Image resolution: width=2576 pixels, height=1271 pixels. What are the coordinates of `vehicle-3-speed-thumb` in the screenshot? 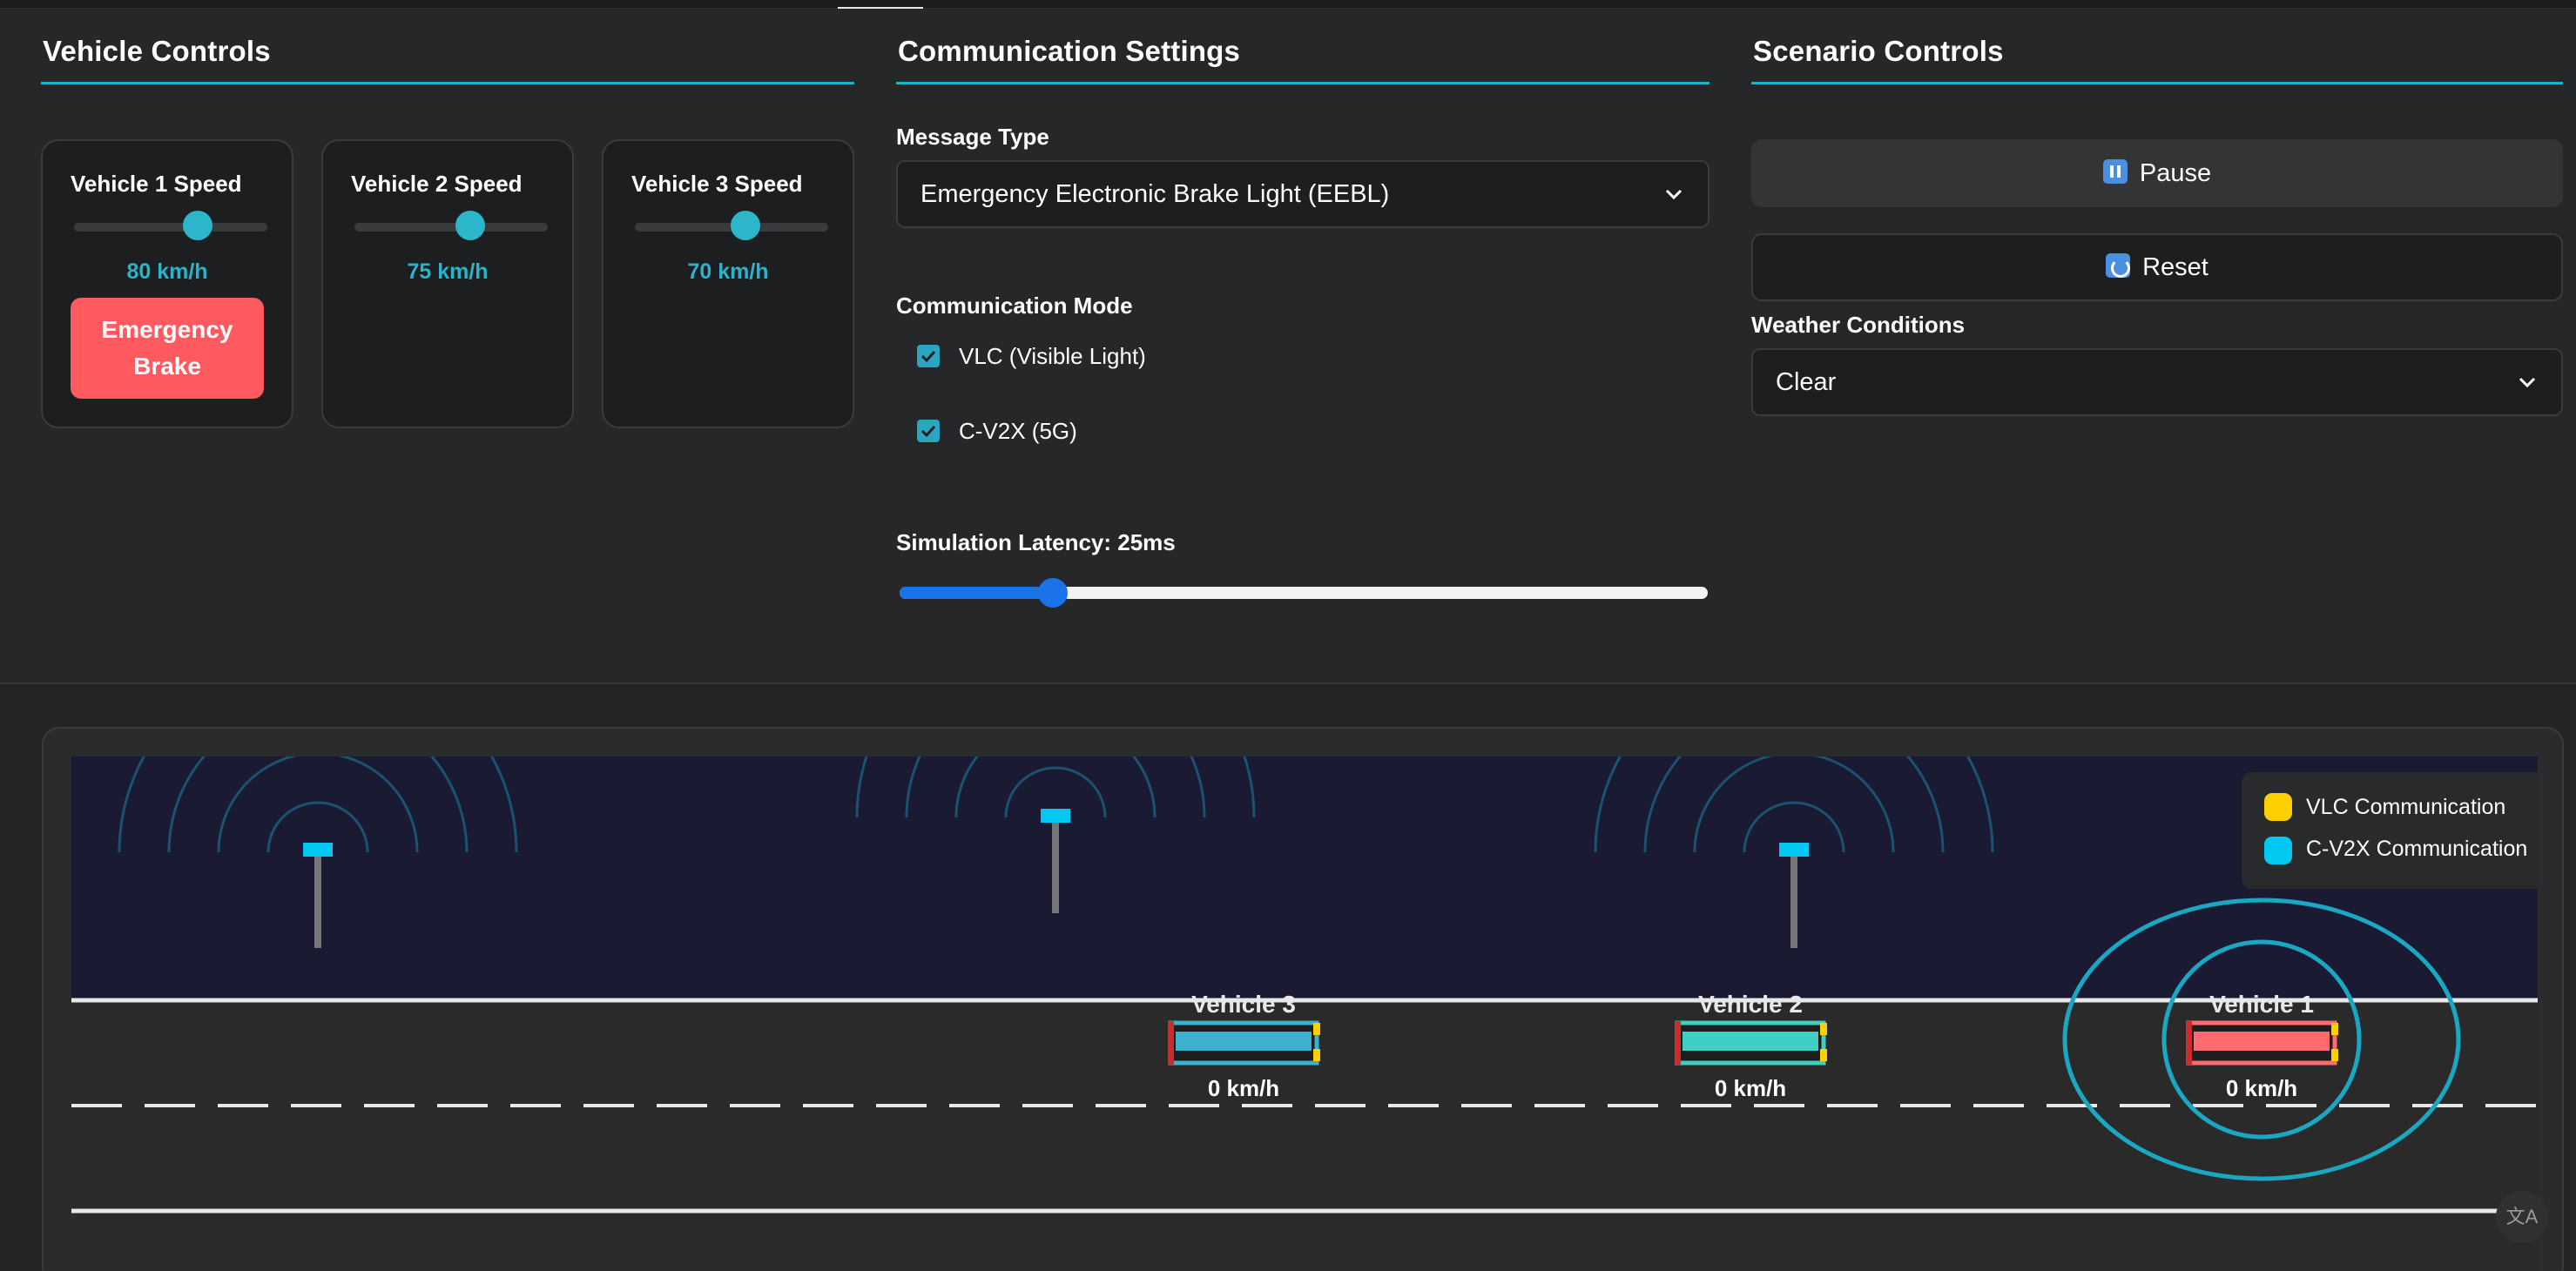 It's located at (745, 225).